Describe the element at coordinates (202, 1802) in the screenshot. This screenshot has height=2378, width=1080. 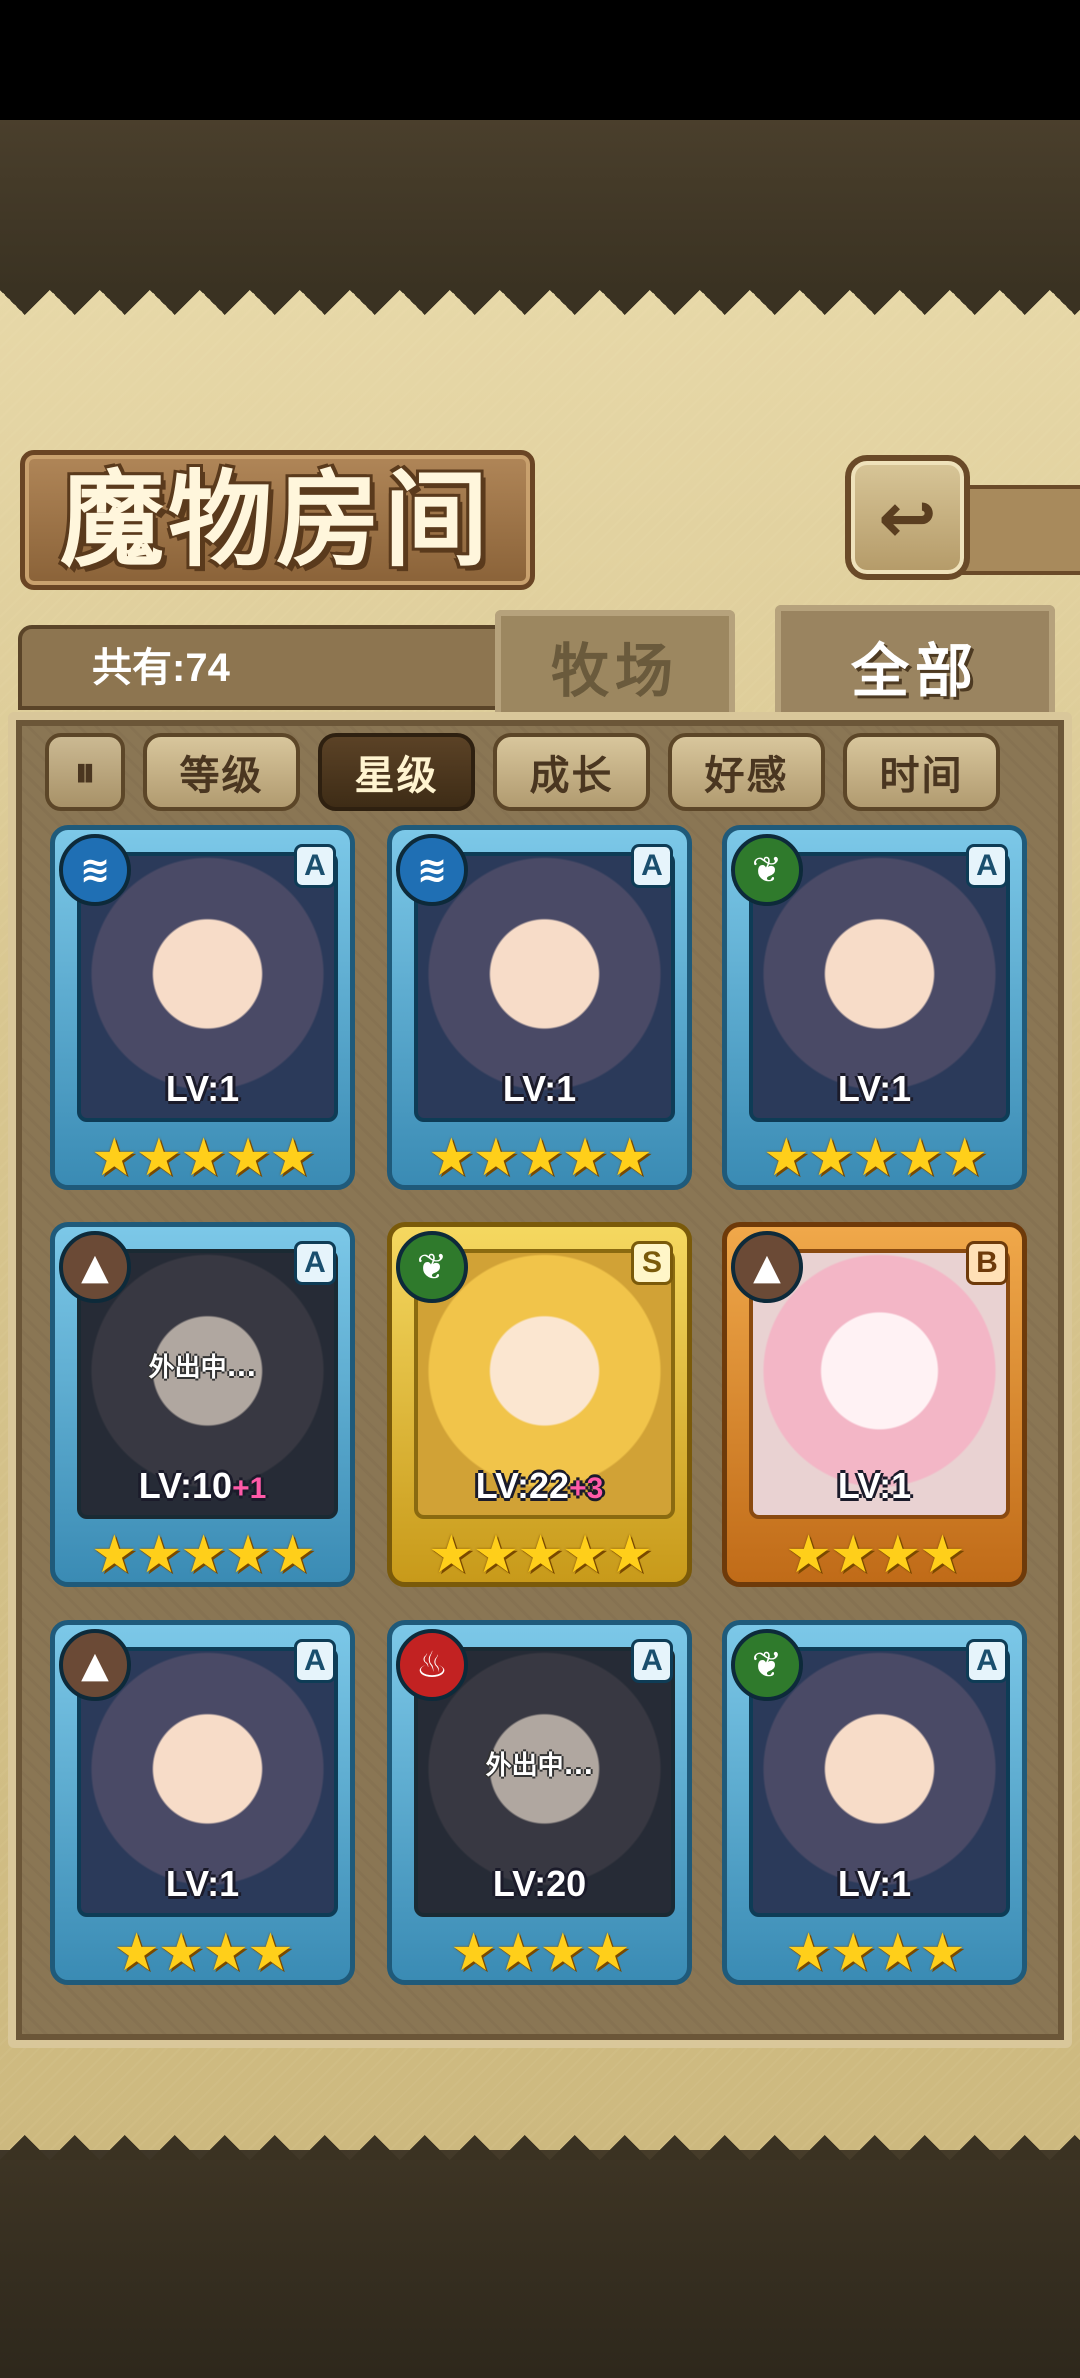
I see `monster-card: ▲ A LV:1 ★★★★` at that location.